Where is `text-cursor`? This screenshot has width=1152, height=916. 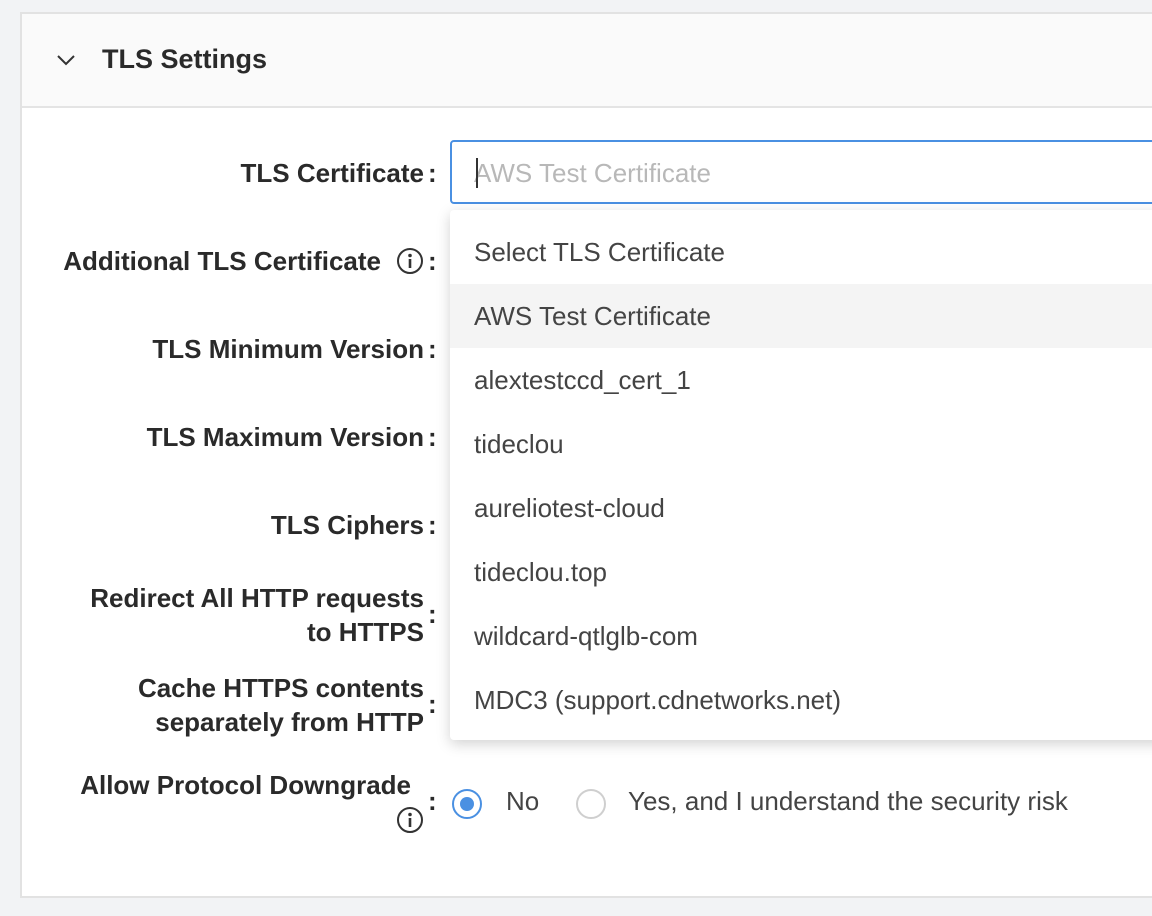
text-cursor is located at coordinates (477, 173).